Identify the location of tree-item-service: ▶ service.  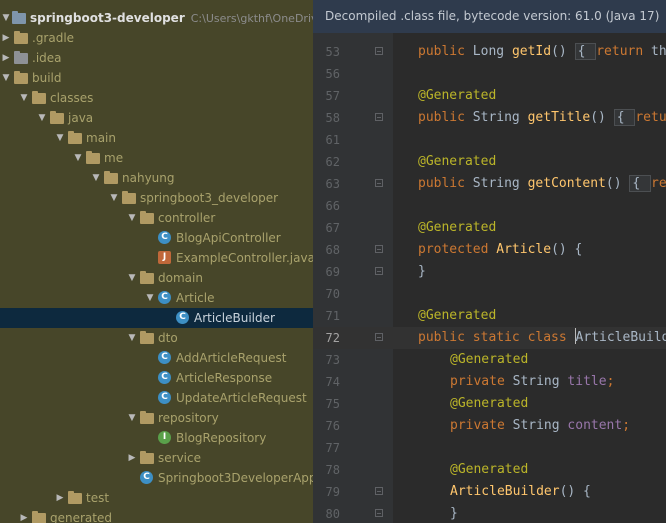
(156, 458).